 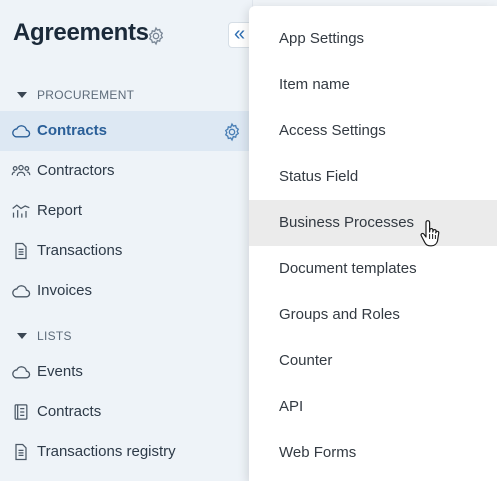 I want to click on menu-item-business-processes: Business Processes, so click(x=373, y=223).